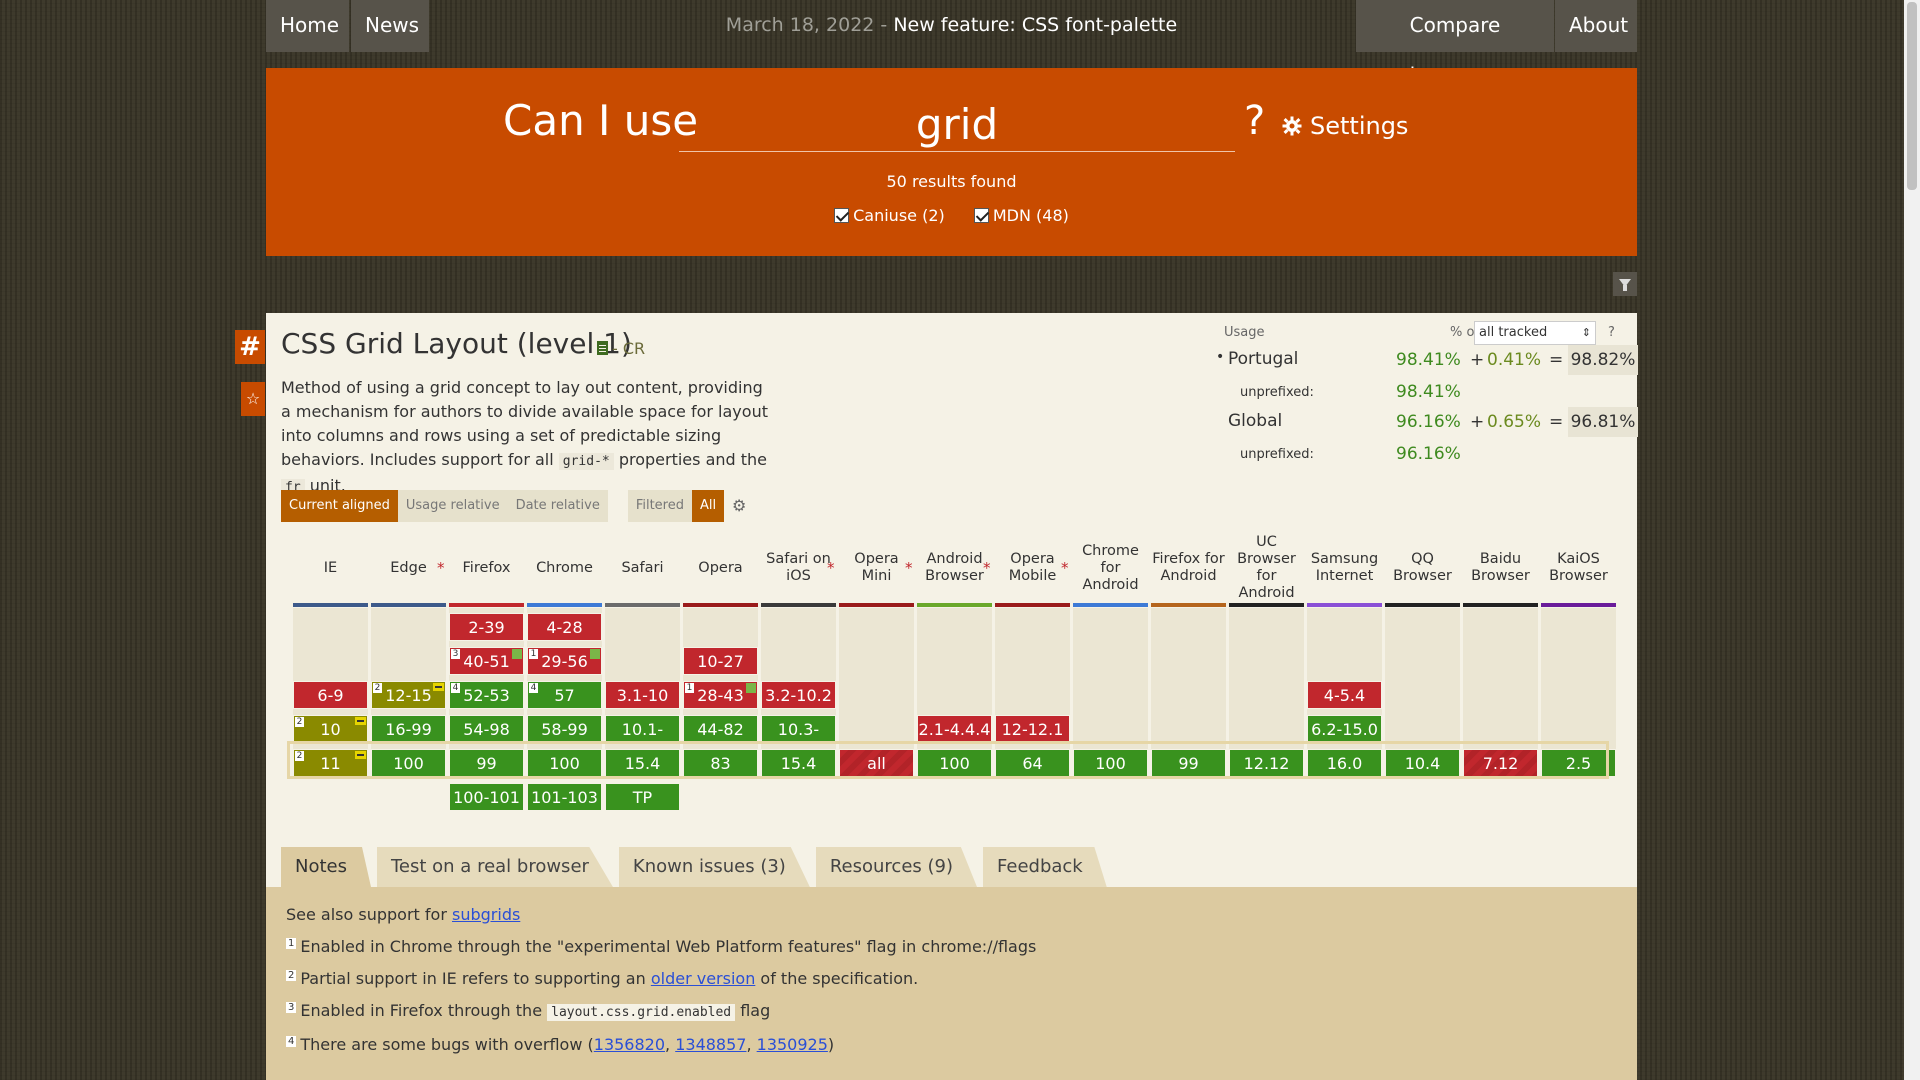 Image resolution: width=1920 pixels, height=1080 pixels. What do you see at coordinates (720, 695) in the screenshot?
I see `support-cell: 28-43 1` at bounding box center [720, 695].